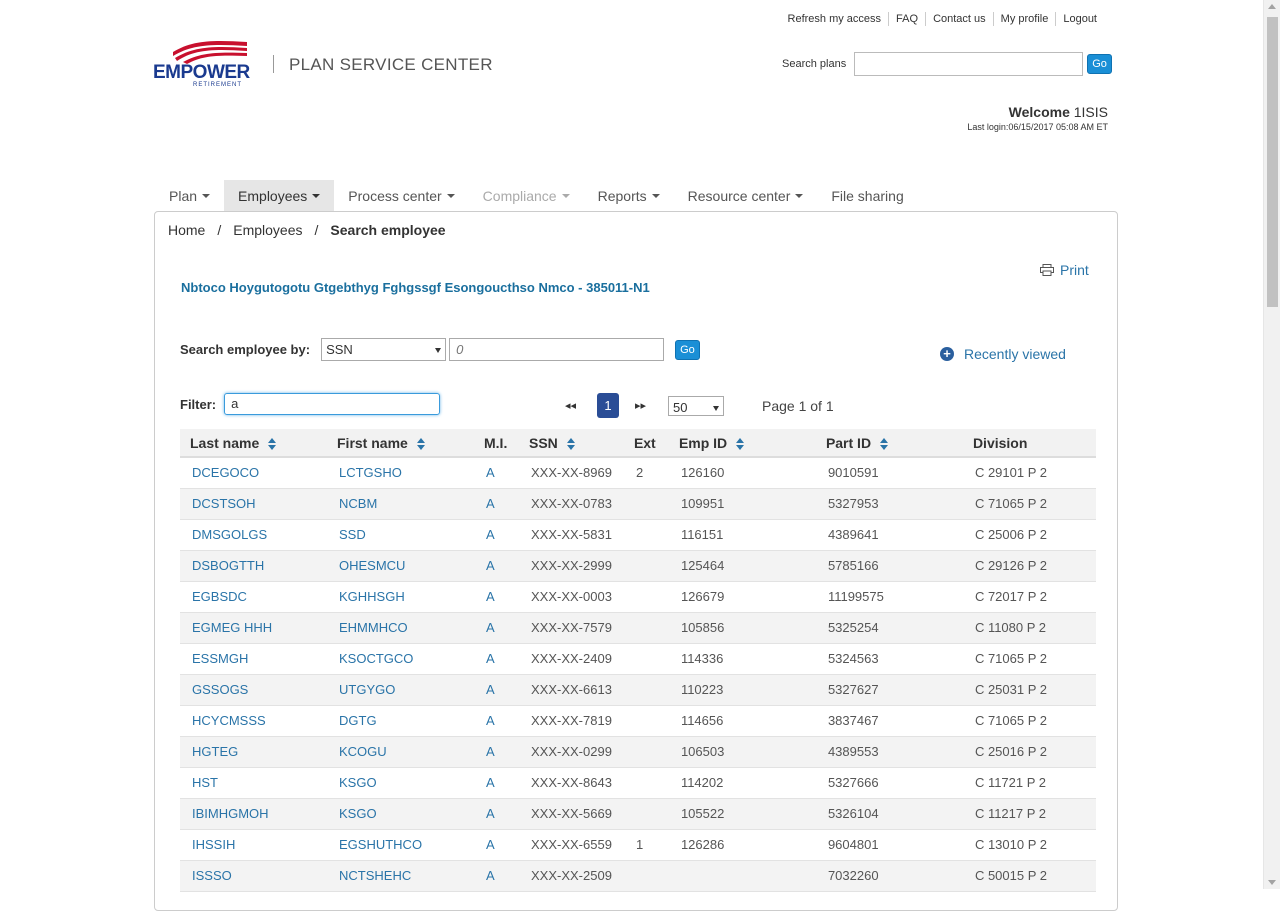  I want to click on nav-file-sharing: File sharing, so click(867, 196).